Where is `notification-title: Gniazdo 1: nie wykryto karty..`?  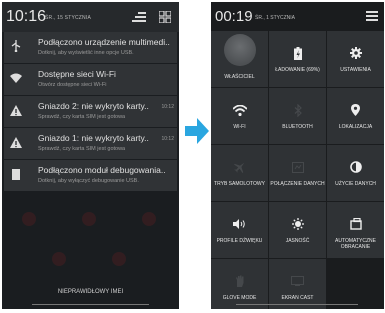 notification-title: Gniazdo 1: nie wykryto karty.. is located at coordinates (93, 138).